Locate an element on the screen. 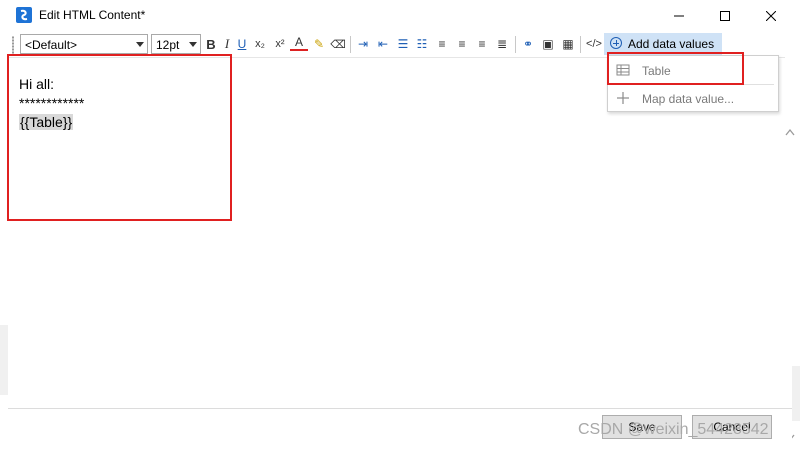  maximize-button is located at coordinates (725, 15).